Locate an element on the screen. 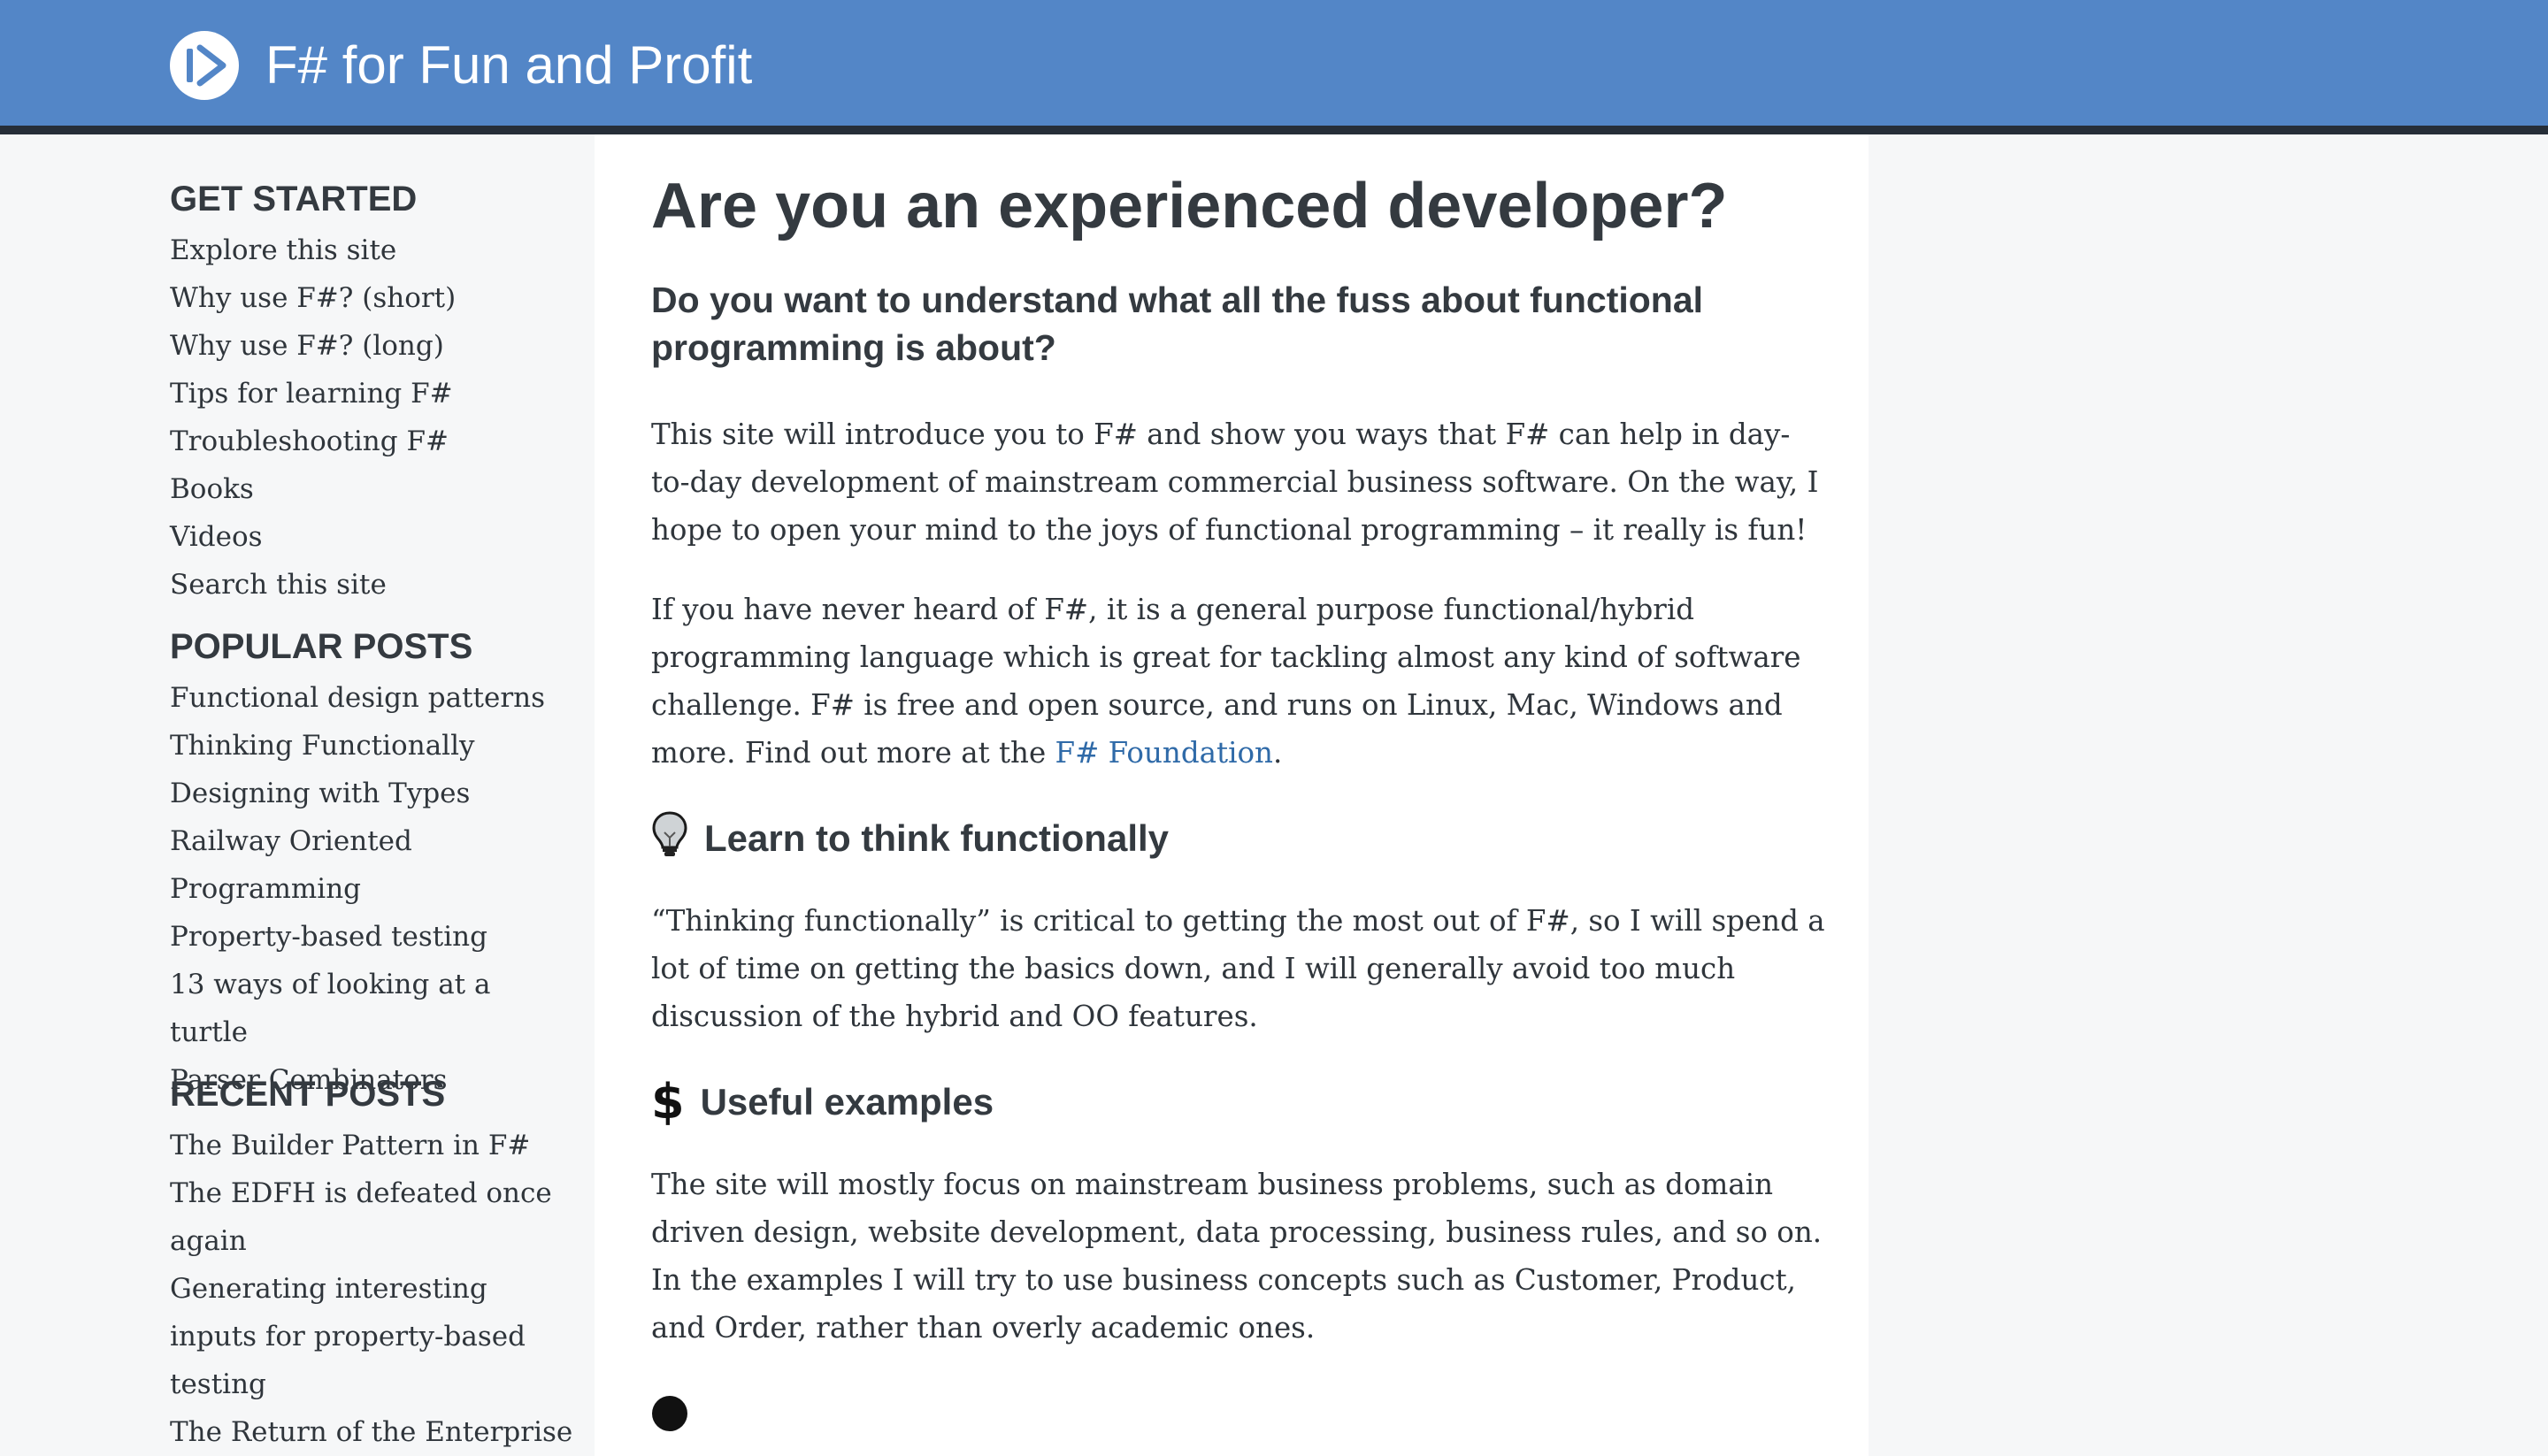 The width and height of the screenshot is (2548, 1456). sidebar-item-tips: Tips for learning F# is located at coordinates (373, 394).